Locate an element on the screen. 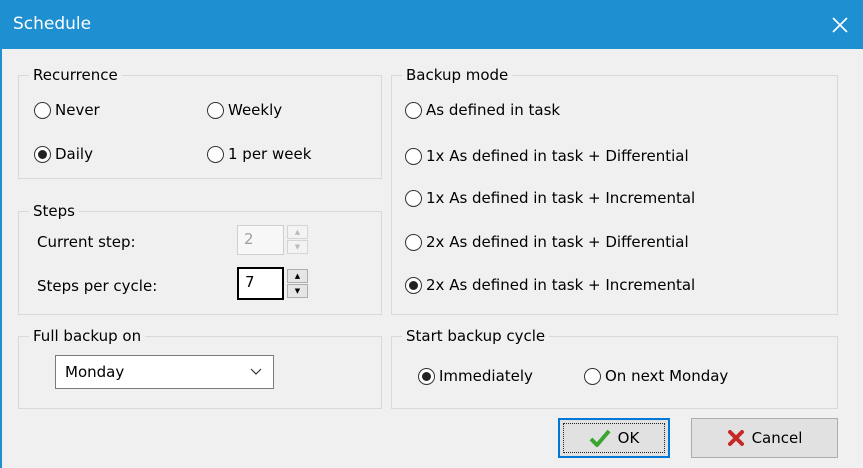 This screenshot has width=863, height=468. ok-label: OK is located at coordinates (628, 438).